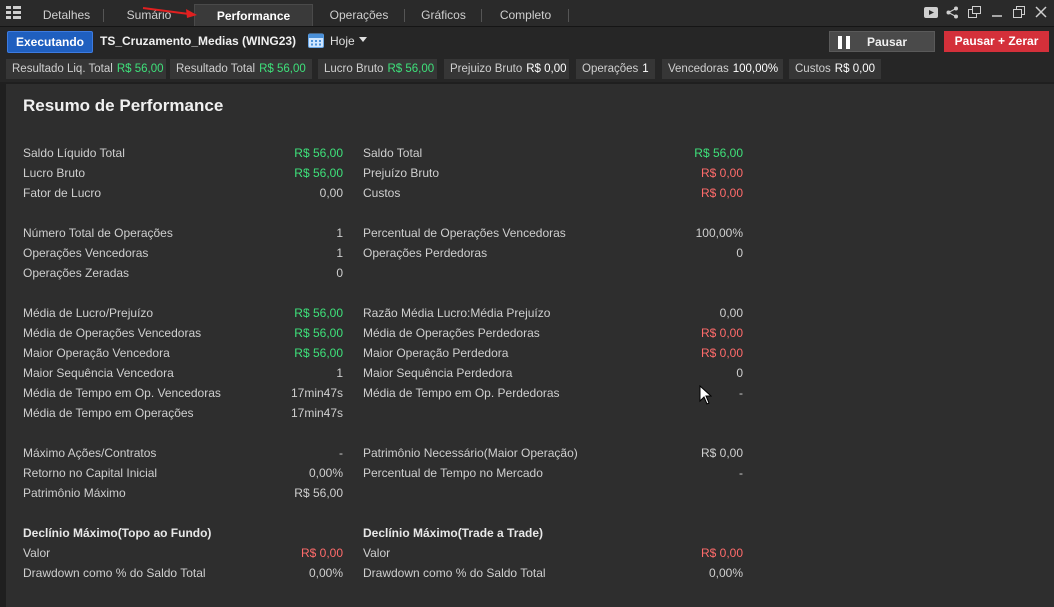 This screenshot has height=607, width=1054. Describe the element at coordinates (13, 13) in the screenshot. I see `menu-icon` at that location.